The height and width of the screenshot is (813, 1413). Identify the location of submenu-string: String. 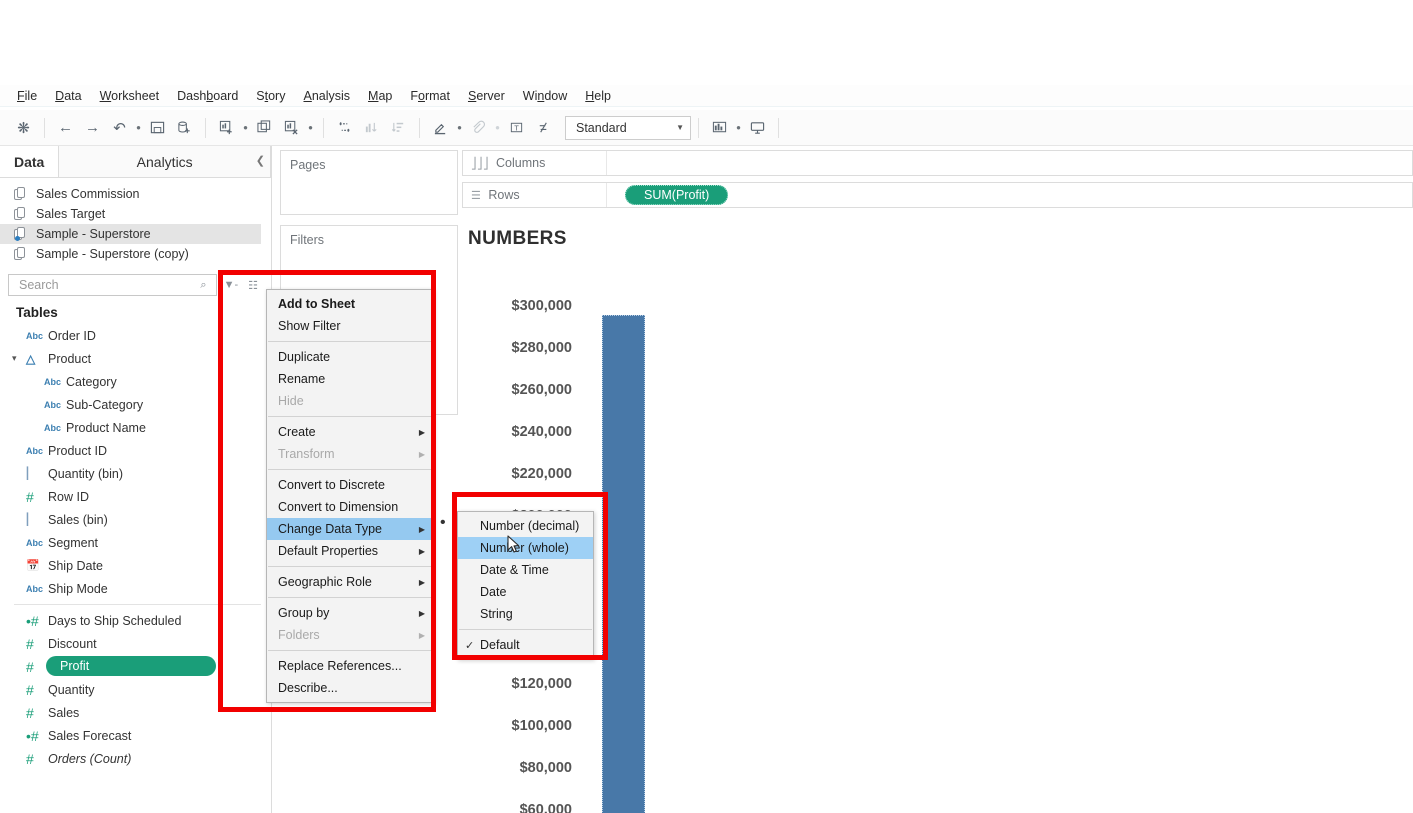
(525, 614).